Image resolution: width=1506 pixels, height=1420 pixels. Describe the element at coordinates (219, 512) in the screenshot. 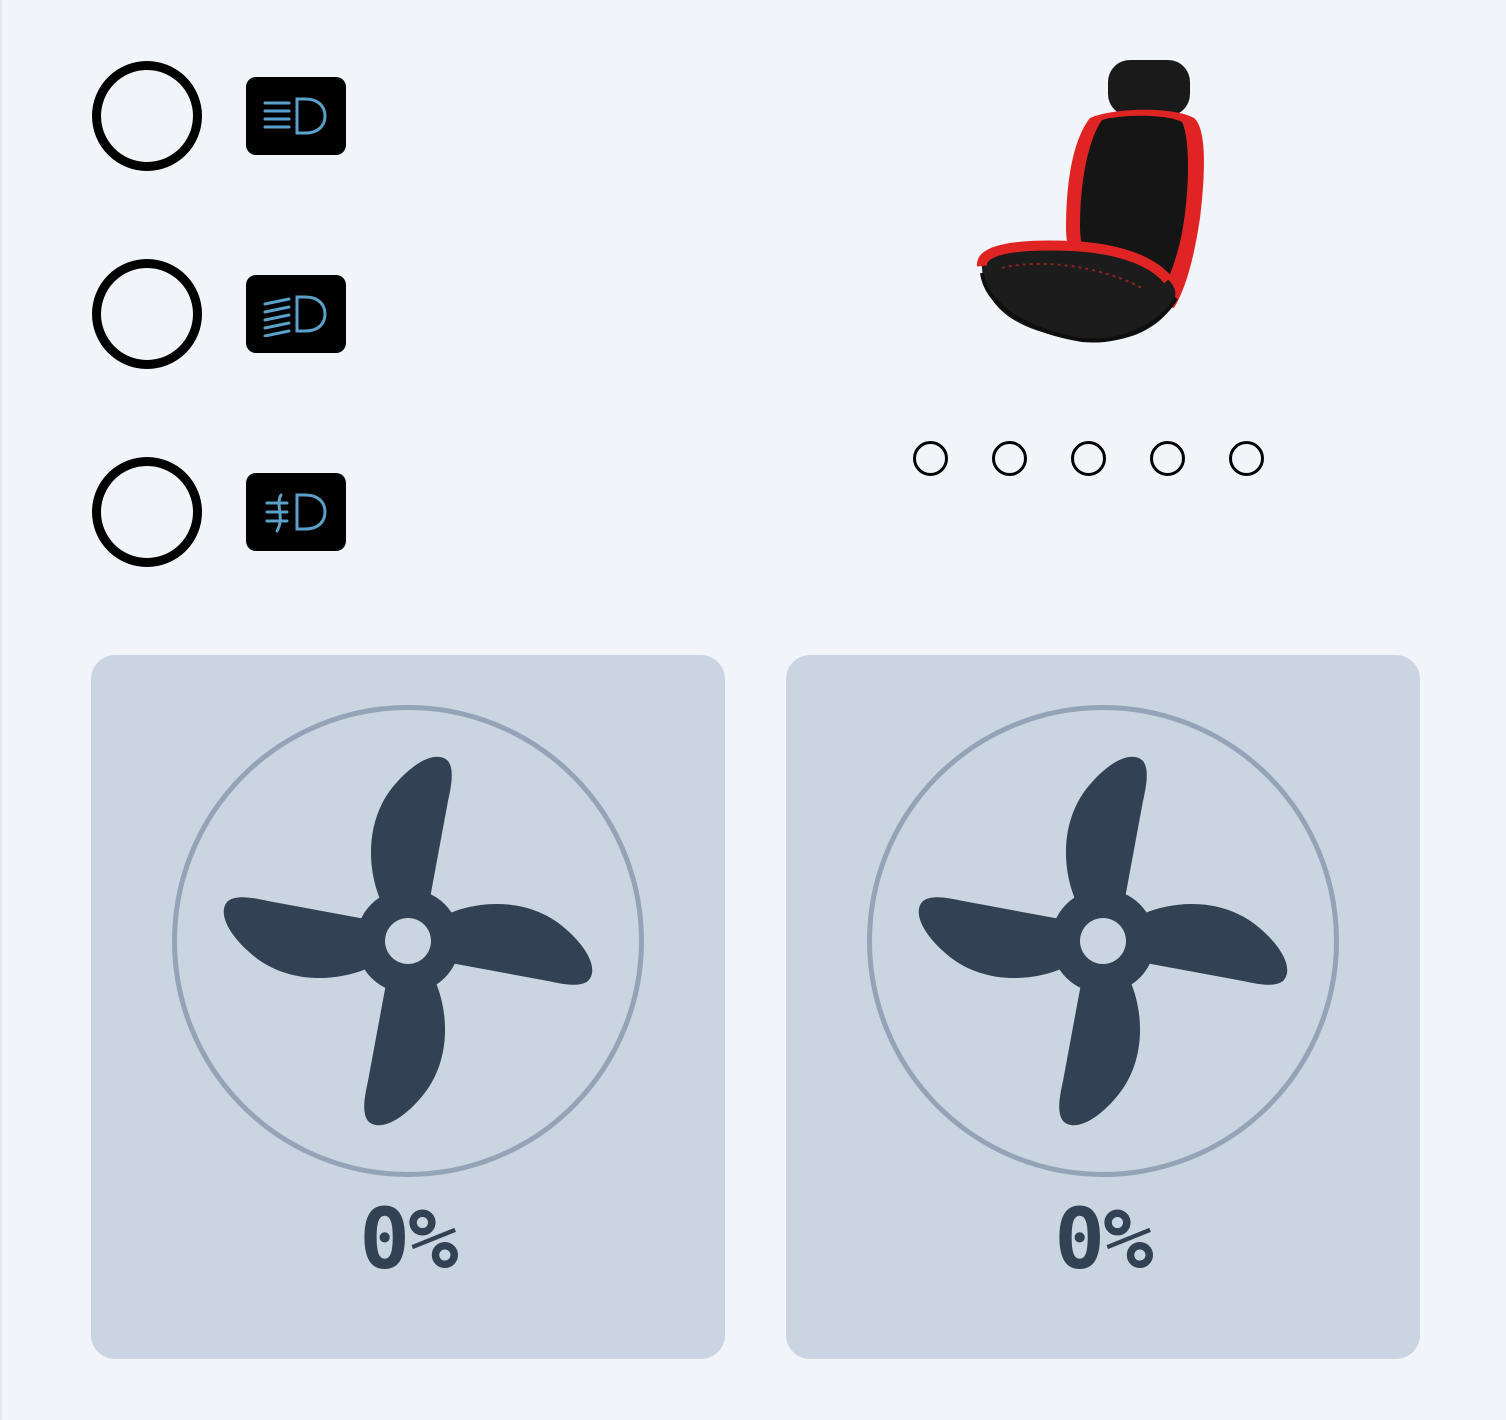

I see `fog-light-row` at that location.